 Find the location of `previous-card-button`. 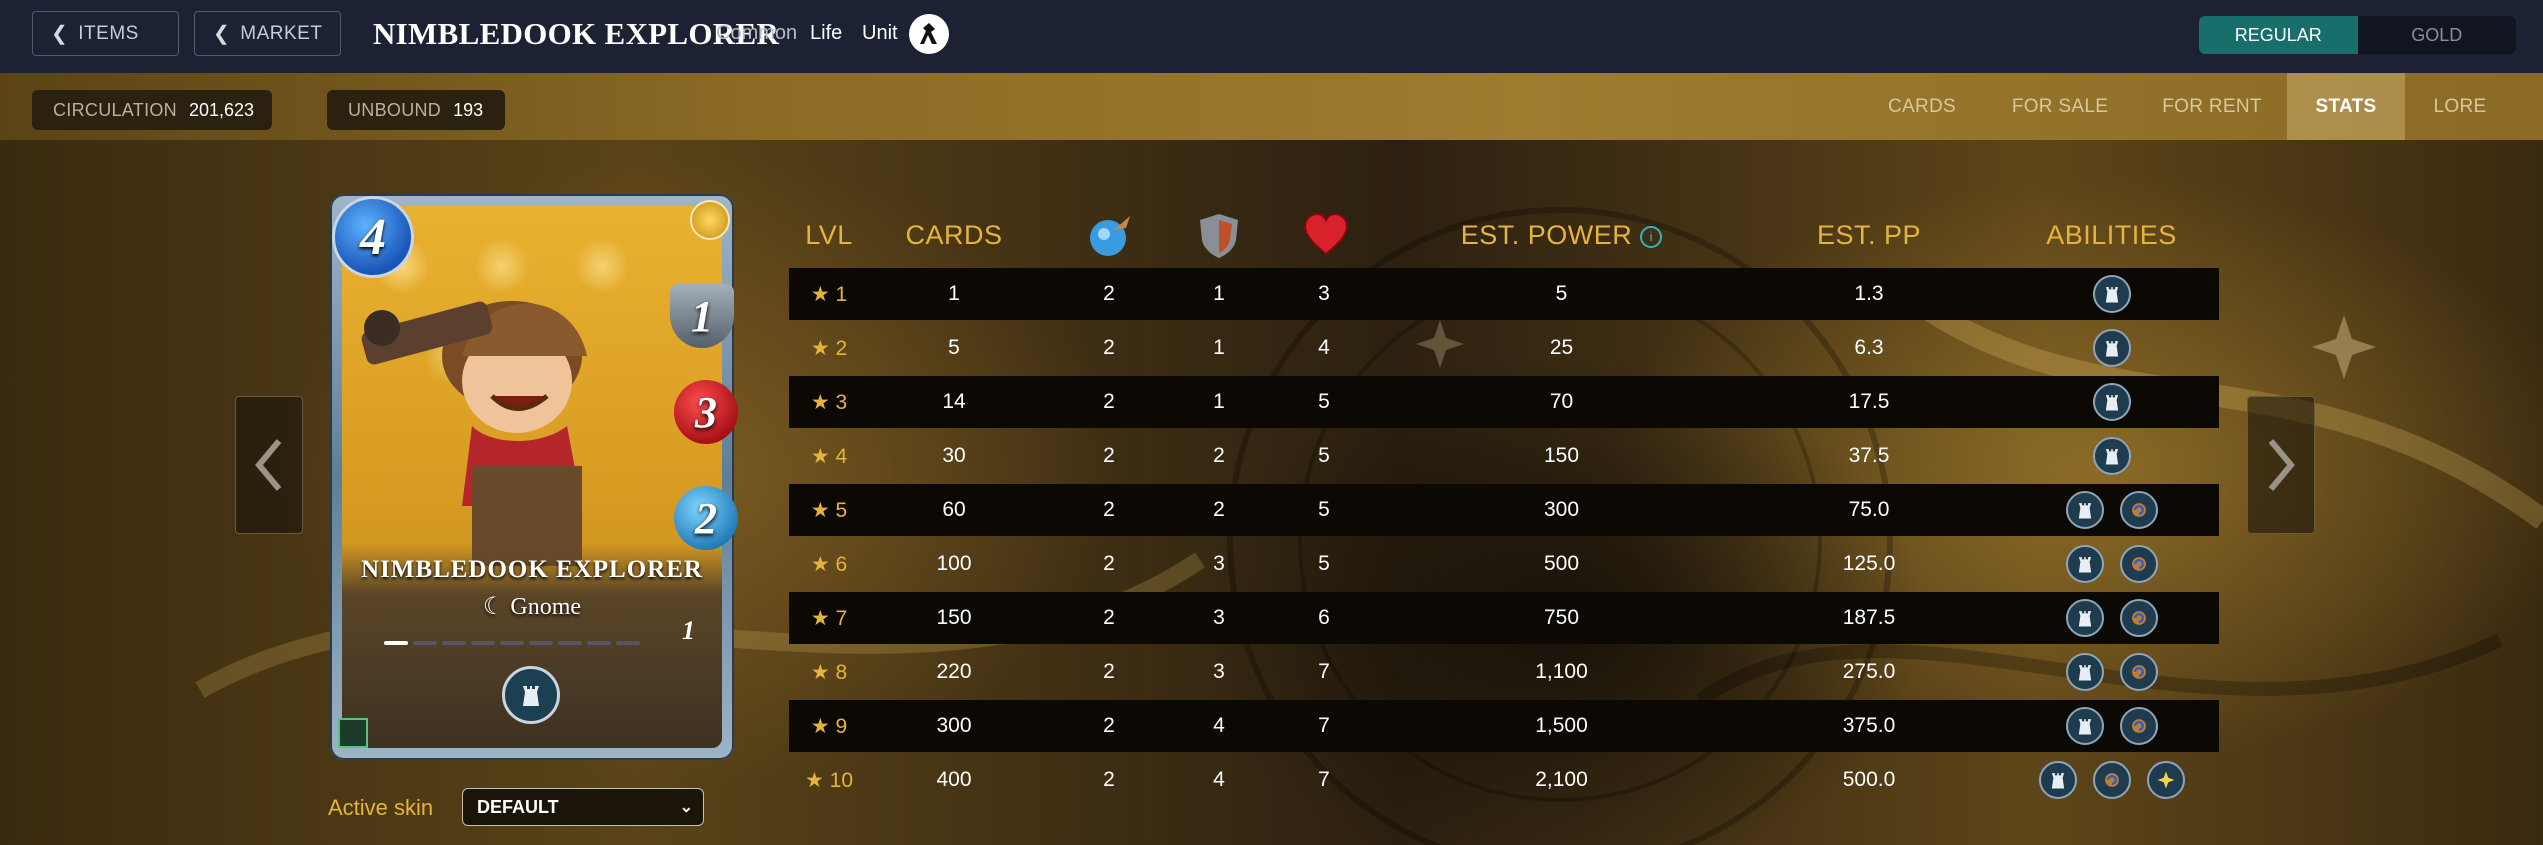

previous-card-button is located at coordinates (269, 465).